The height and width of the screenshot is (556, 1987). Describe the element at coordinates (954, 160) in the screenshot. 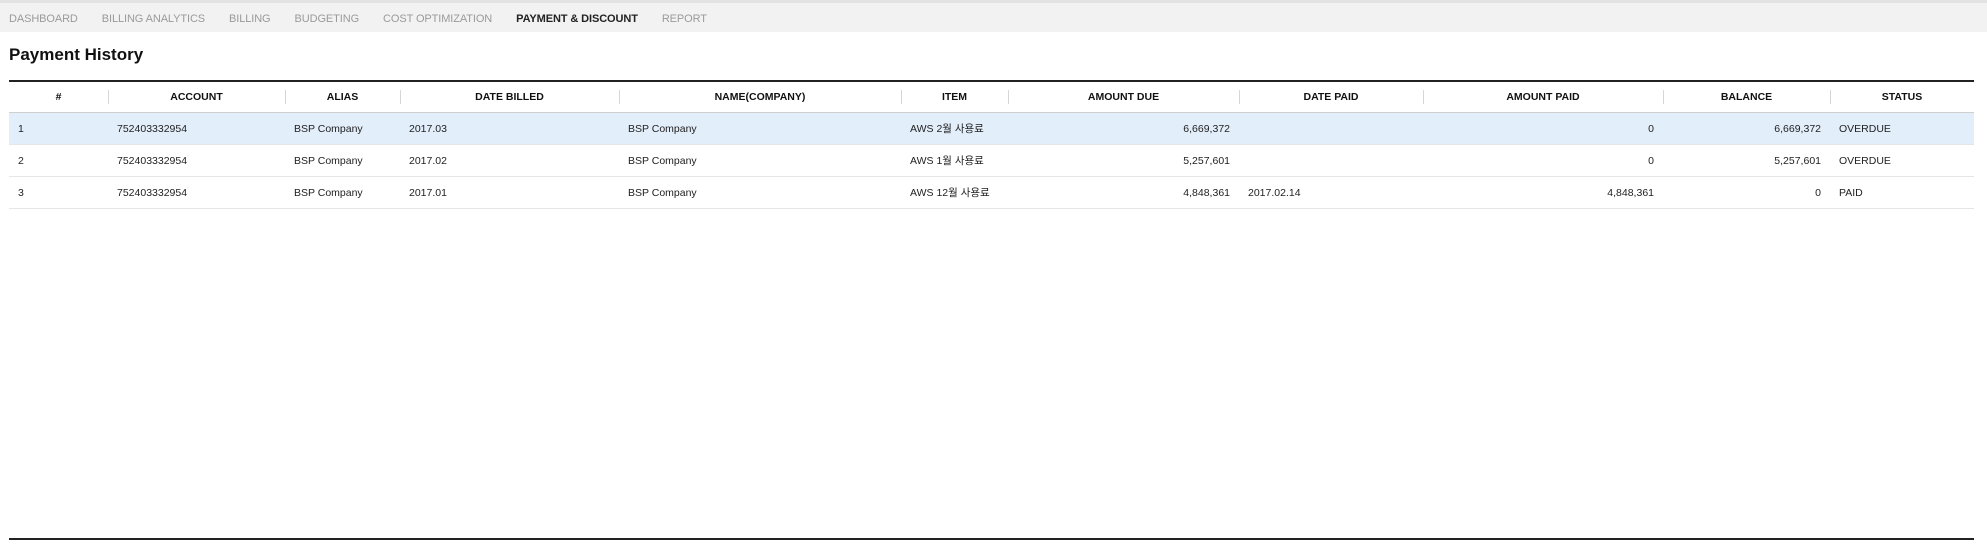

I see `cell-item: AWS 1월 사용료` at that location.